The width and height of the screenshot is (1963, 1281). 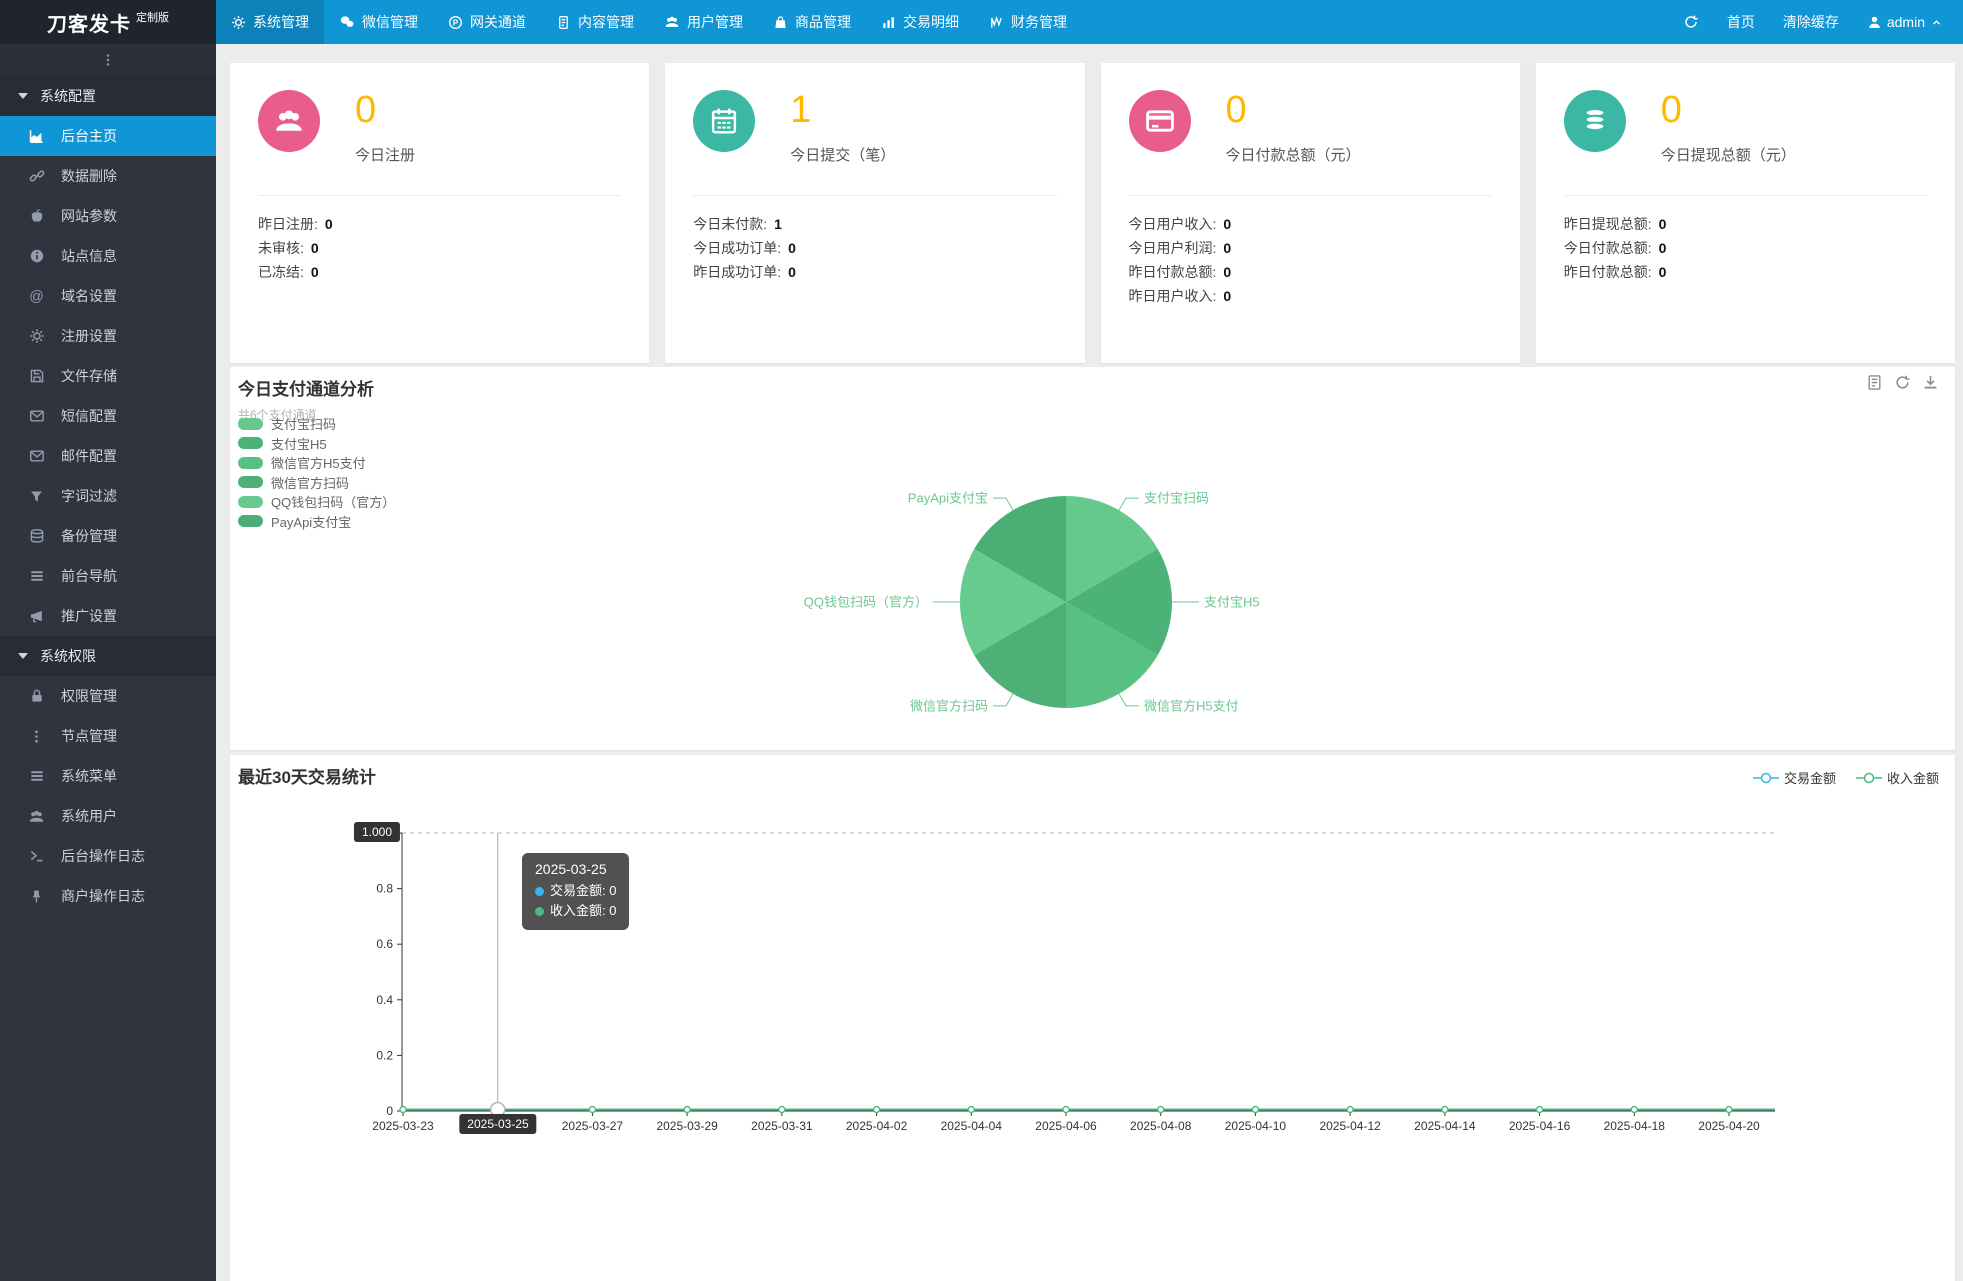 I want to click on item-label: 推广设置, so click(x=89, y=616).